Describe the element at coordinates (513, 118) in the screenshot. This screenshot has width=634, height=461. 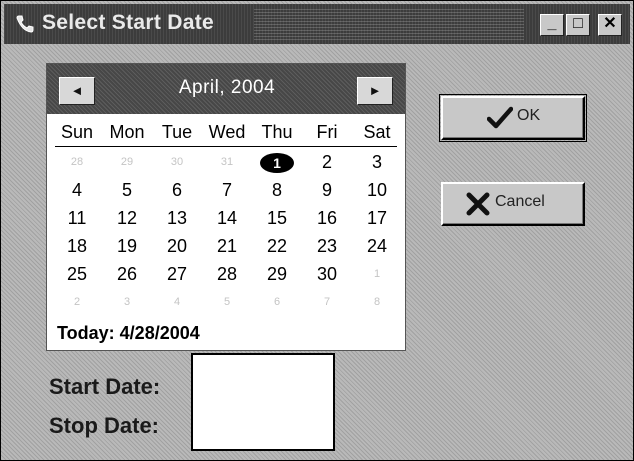
I see `ok-button: OK` at that location.